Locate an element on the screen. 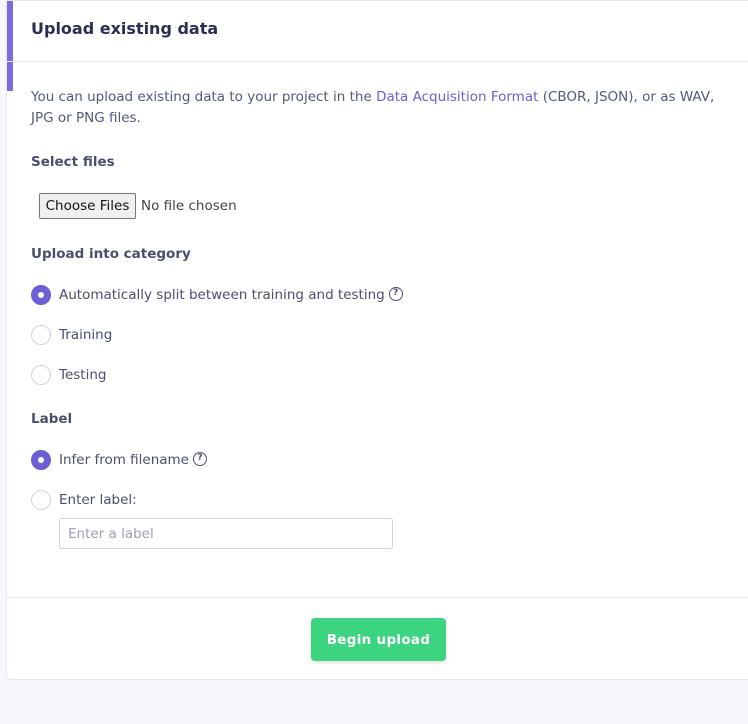  page-title: Upload existing data is located at coordinates (125, 28).